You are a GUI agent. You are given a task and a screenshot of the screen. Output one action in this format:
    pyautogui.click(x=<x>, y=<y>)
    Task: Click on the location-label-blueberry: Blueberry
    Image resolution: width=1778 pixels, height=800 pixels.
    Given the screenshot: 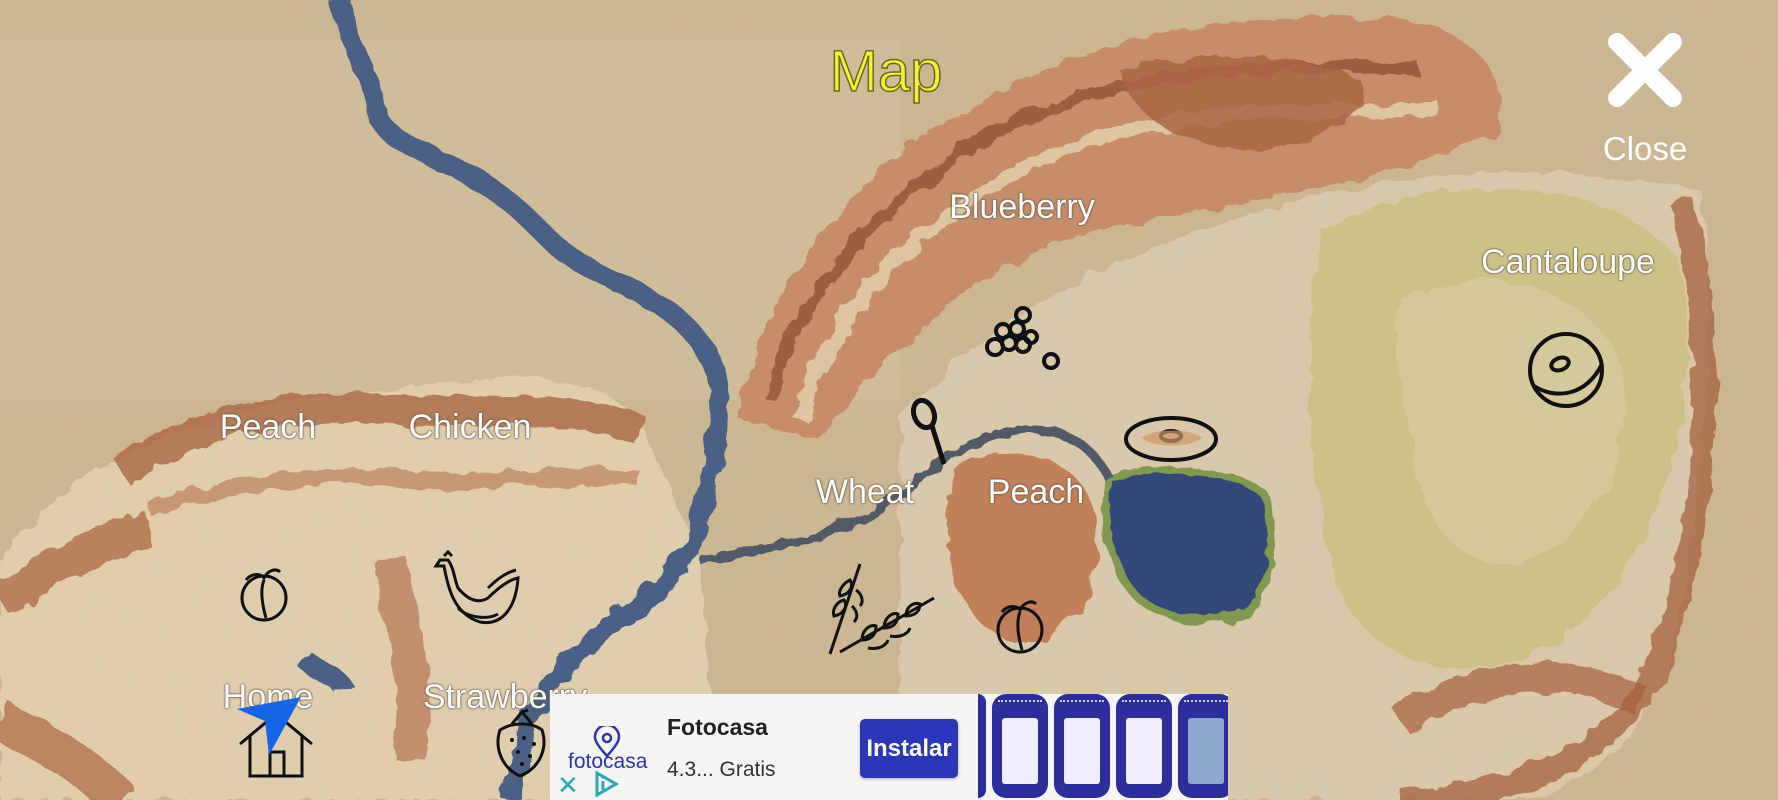 What is the action you would take?
    pyautogui.click(x=1022, y=207)
    